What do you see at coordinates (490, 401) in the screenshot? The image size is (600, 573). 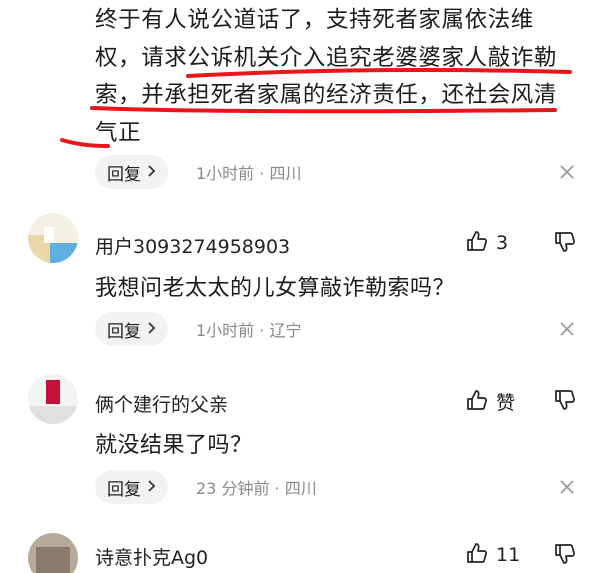 I see `like-button: 赞` at bounding box center [490, 401].